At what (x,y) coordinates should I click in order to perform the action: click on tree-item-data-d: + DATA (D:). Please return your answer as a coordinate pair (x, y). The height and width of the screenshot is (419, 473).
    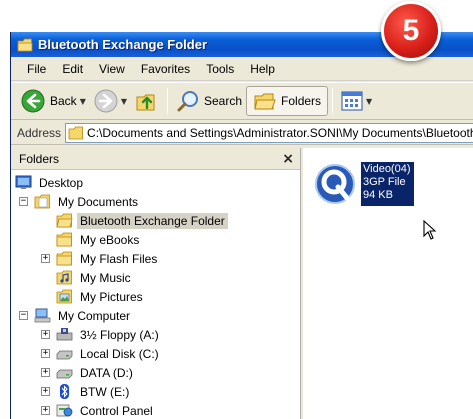
    Looking at the image, I should click on (155, 372).